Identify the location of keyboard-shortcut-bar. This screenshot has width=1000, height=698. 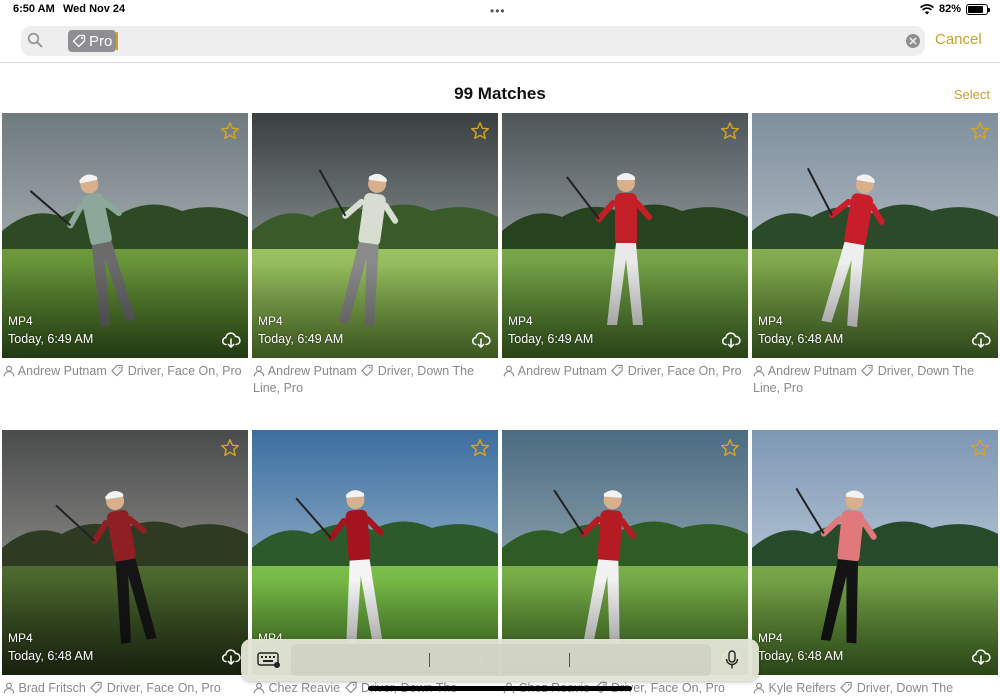
(500, 660).